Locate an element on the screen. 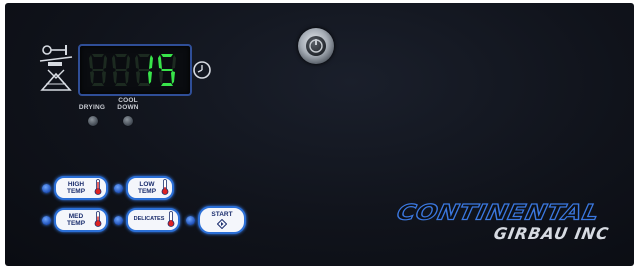  low-temp-label-line1: LOW is located at coordinates (147, 184).